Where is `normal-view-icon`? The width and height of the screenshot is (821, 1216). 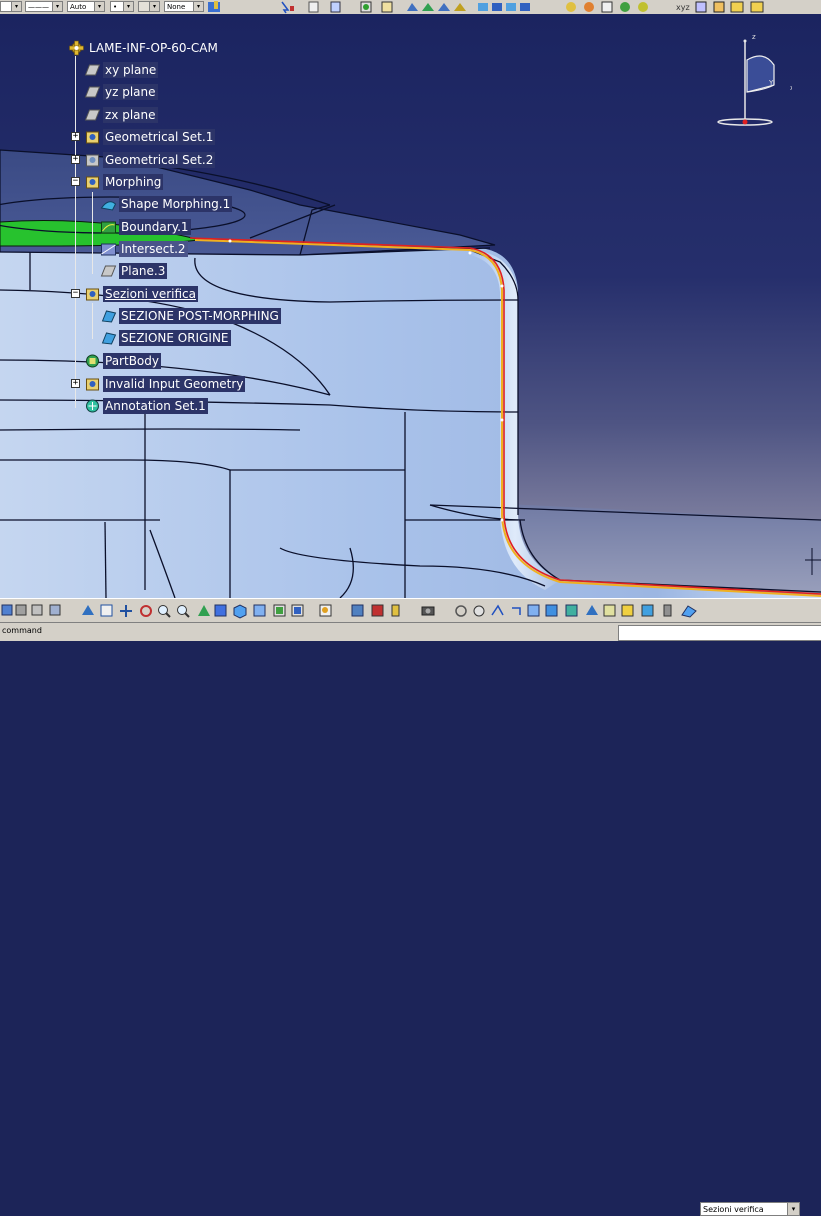
normal-view-icon is located at coordinates (204, 610).